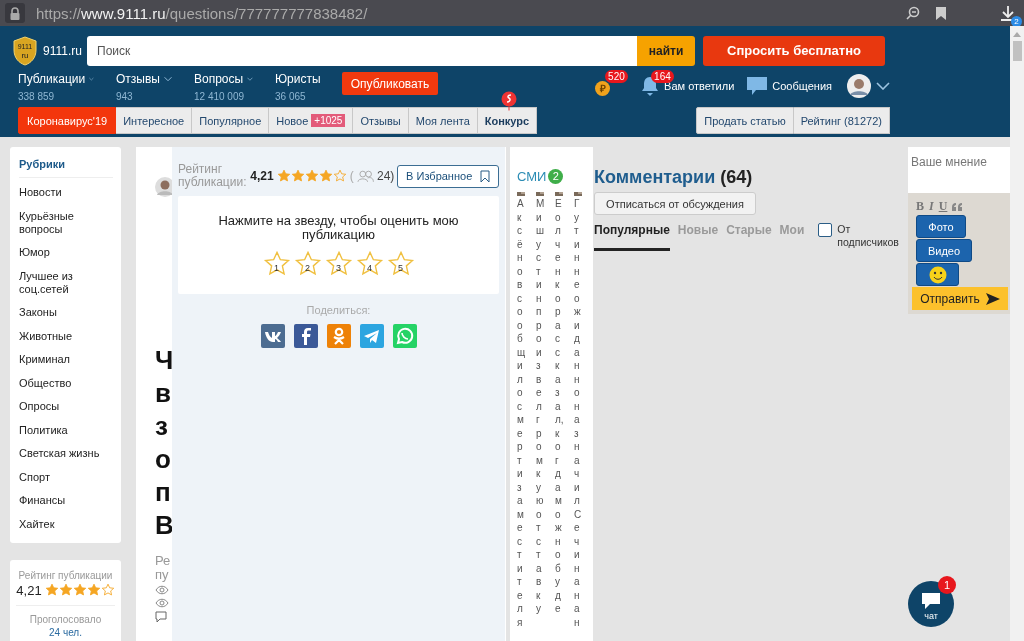 This screenshot has width=1024, height=641. I want to click on article-title-fragment: Ч, so click(164, 360).